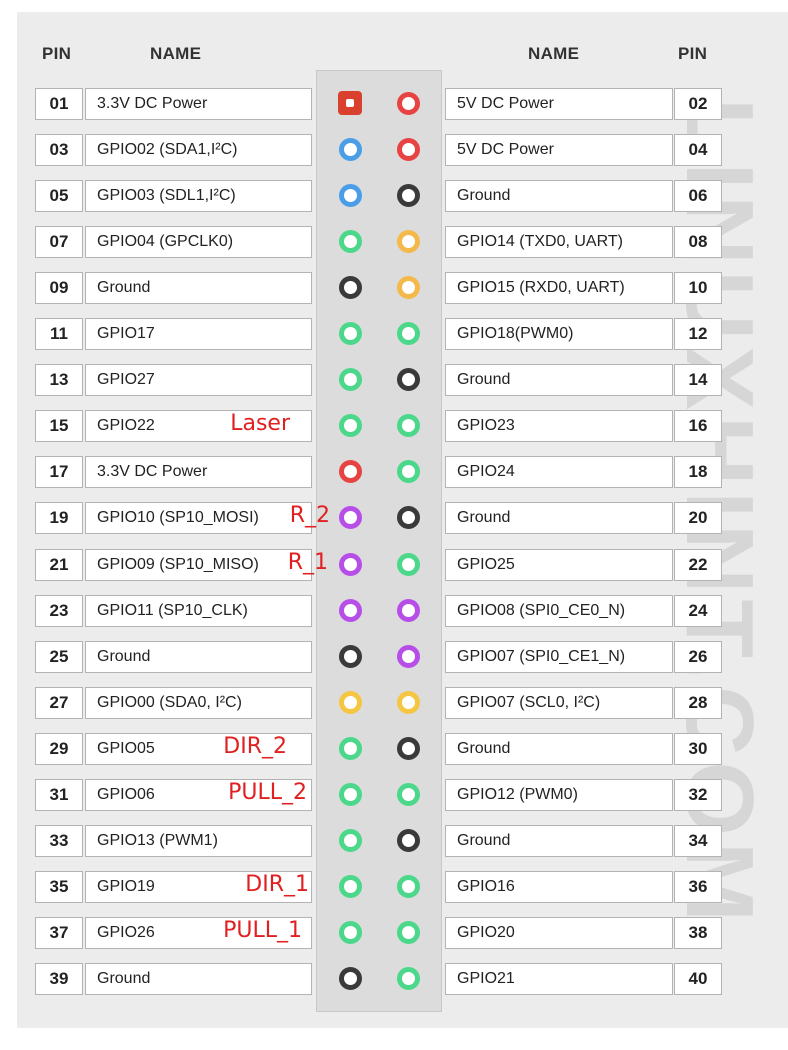  Describe the element at coordinates (394, 472) in the screenshot. I see `pin-row: 17 3.3V DC Power GPIO24 18` at that location.